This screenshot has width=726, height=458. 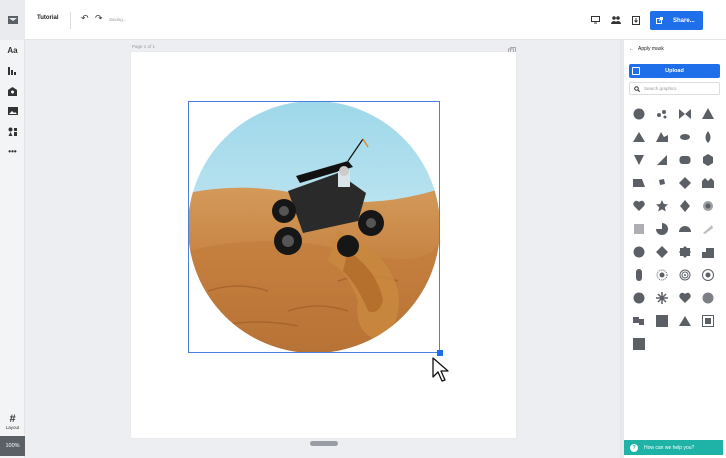 I want to click on rounded-rect-shape-icon, so click(x=684, y=159).